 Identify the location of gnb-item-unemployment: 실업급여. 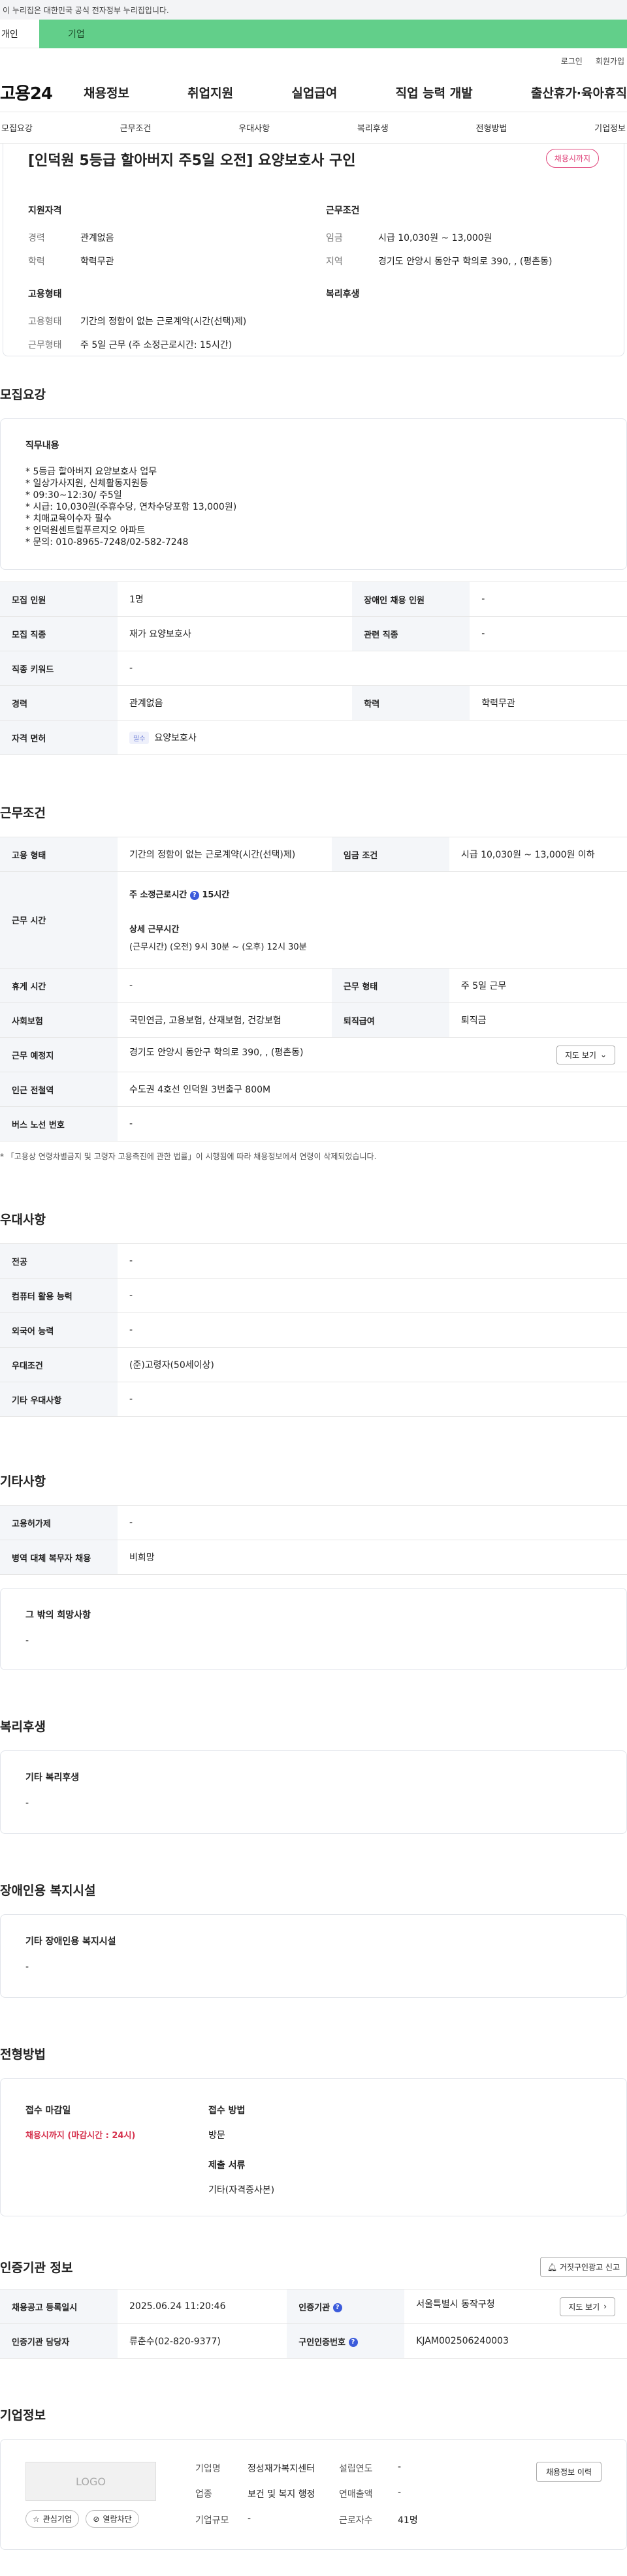
(314, 92).